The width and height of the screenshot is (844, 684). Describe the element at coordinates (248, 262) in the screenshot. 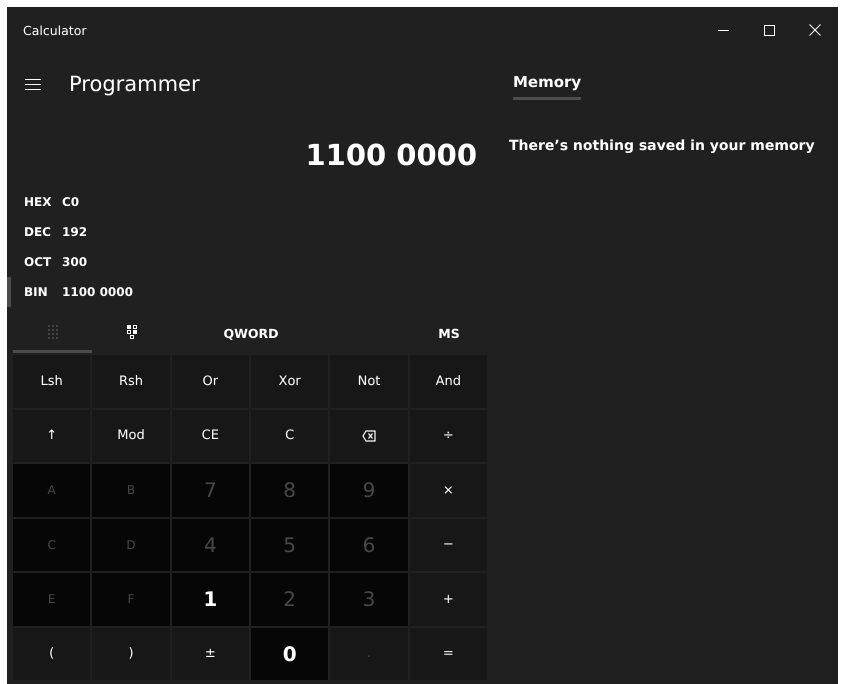

I see `radix-row: OCT 300` at that location.